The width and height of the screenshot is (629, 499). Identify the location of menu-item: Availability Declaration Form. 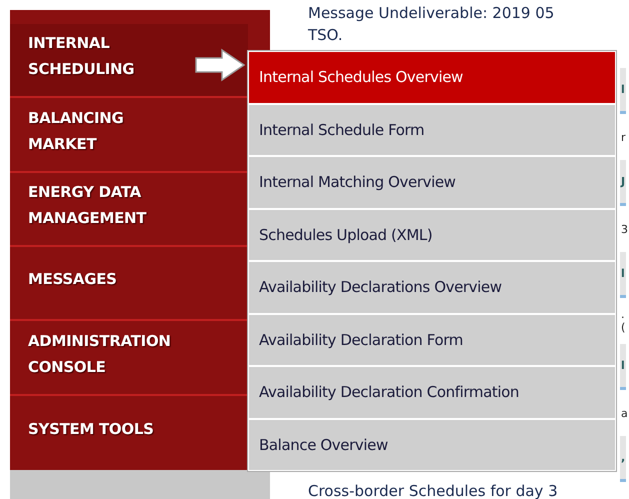
(432, 339).